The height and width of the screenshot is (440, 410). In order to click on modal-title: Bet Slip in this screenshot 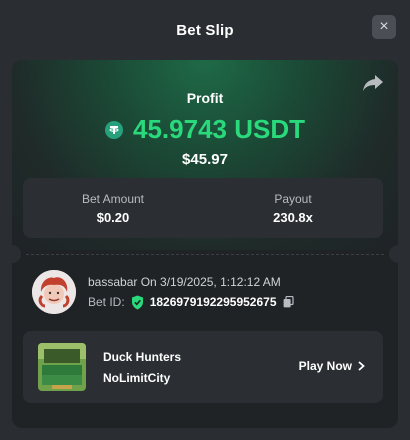, I will do `click(205, 30)`.